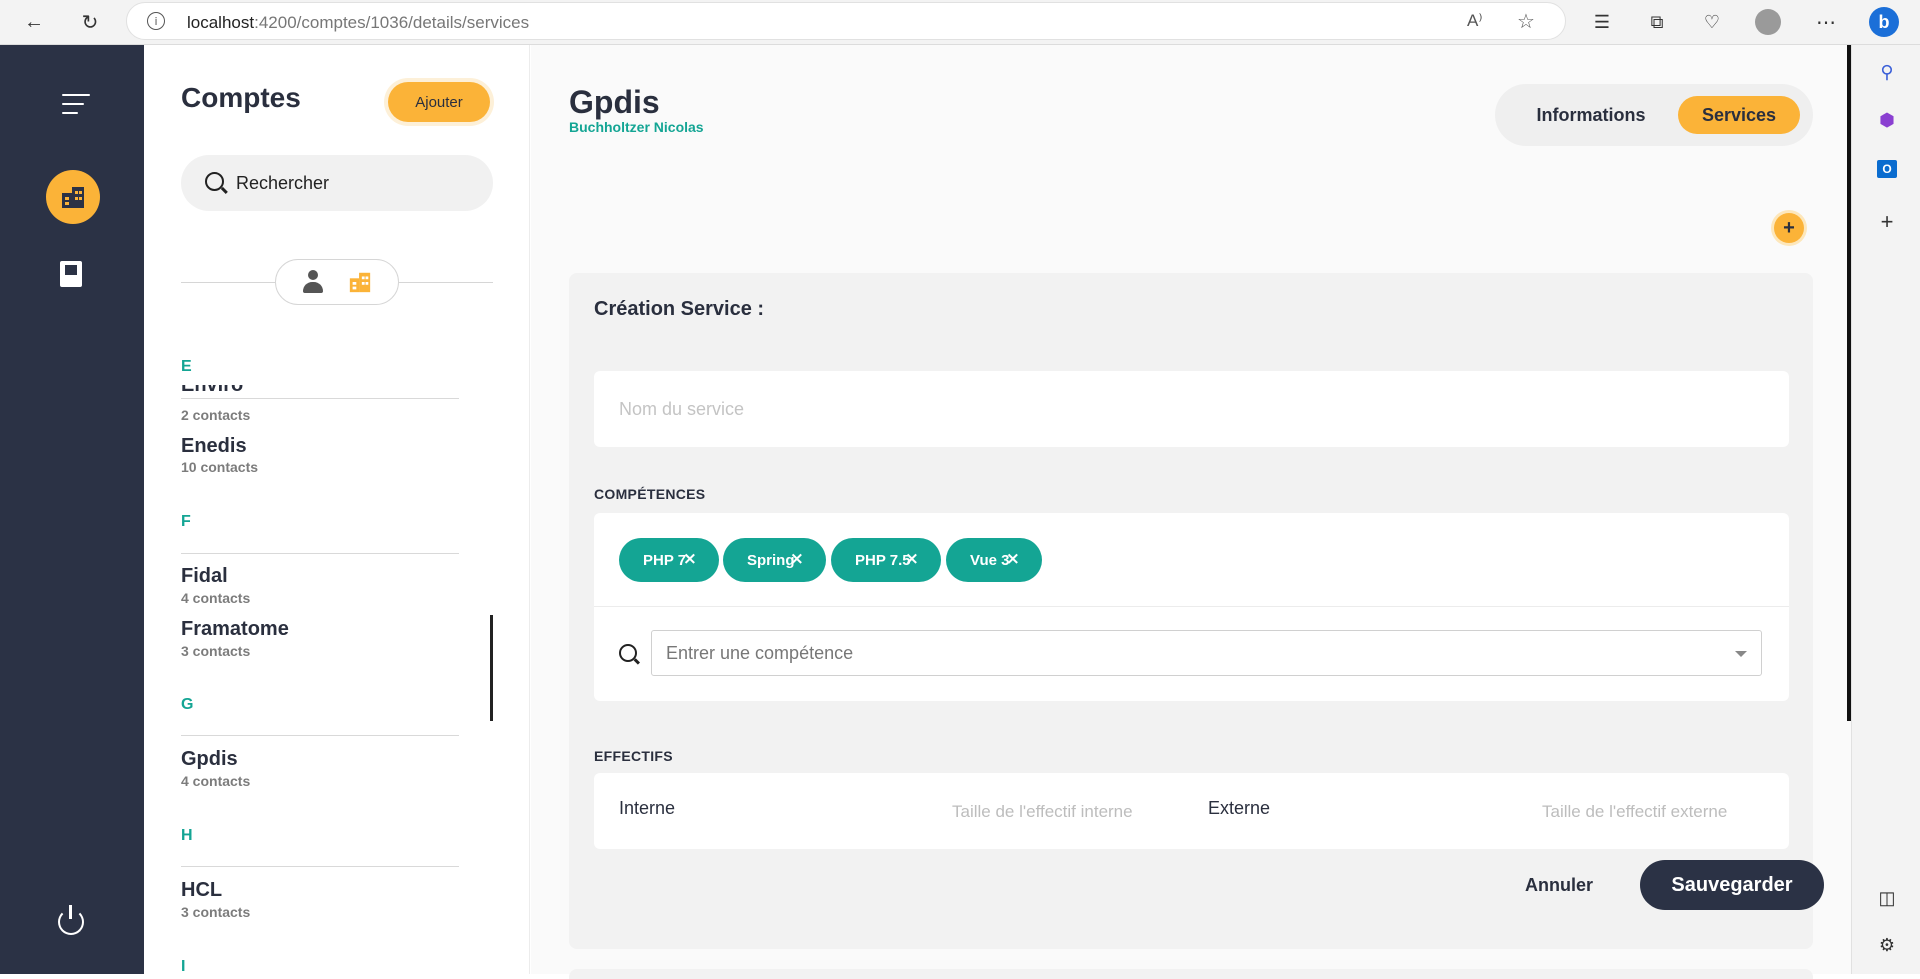  What do you see at coordinates (1526, 21) in the screenshot?
I see `favorite-star-icon: ☆` at bounding box center [1526, 21].